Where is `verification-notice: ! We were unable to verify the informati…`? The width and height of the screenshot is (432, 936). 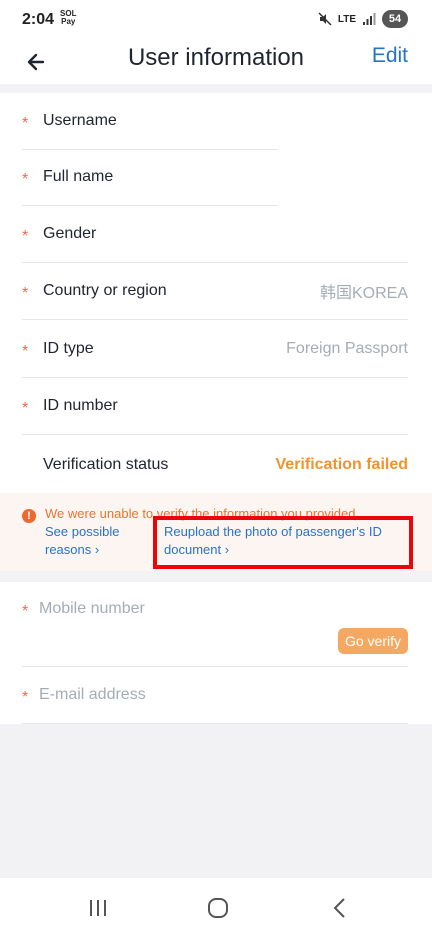
verification-notice: ! We were unable to verify the informati… is located at coordinates (216, 532).